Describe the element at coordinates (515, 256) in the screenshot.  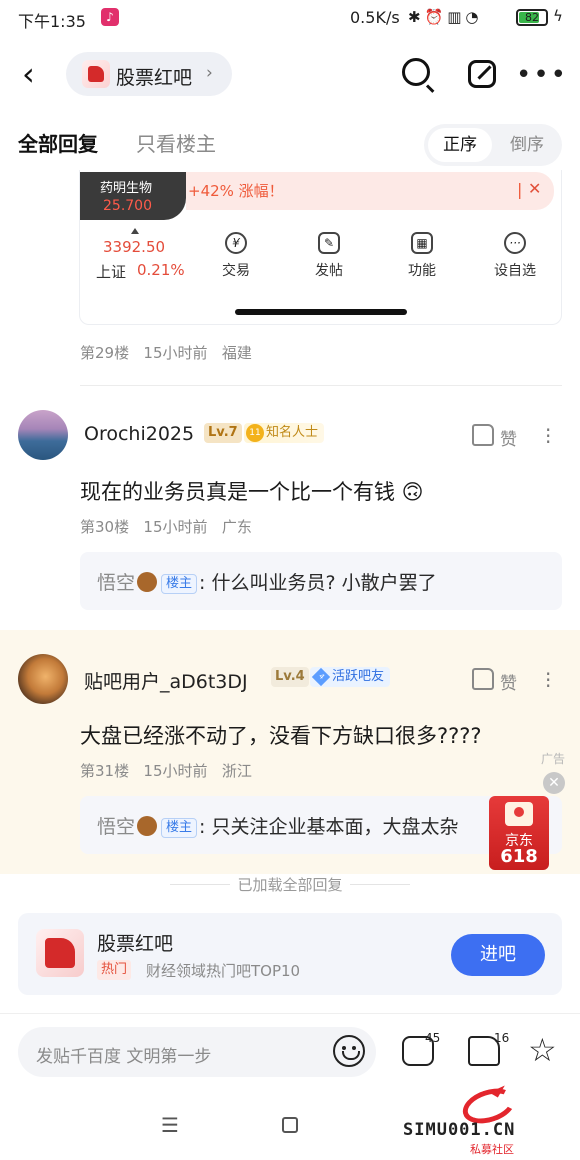
I see `tool-watchlist: ··· 设自选` at that location.